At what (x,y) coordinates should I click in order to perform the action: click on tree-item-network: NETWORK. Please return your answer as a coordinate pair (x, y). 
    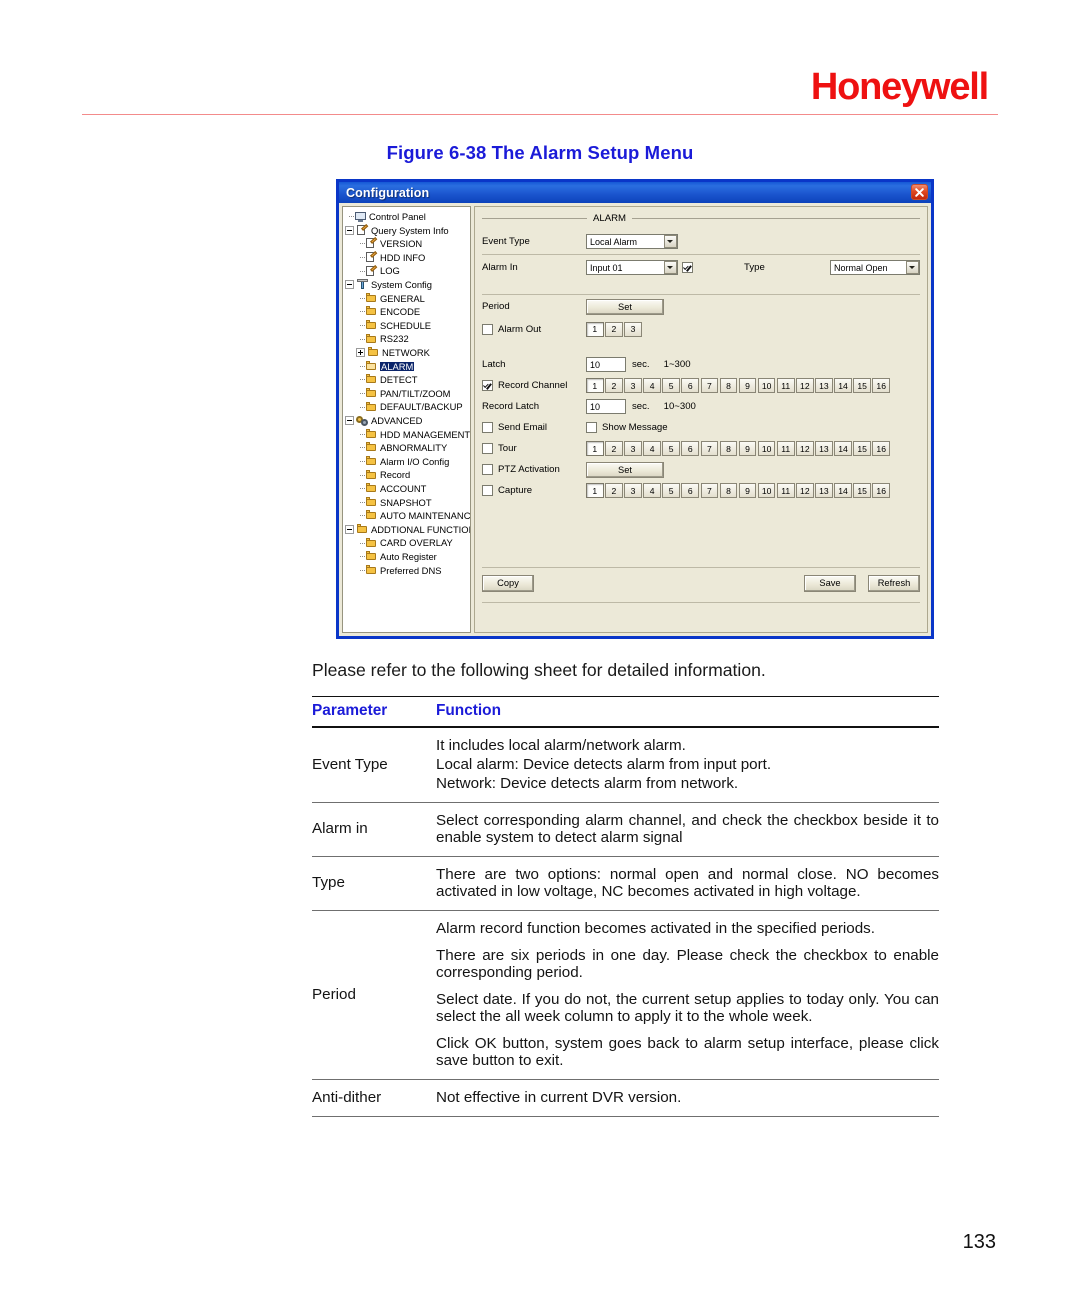
    Looking at the image, I should click on (407, 353).